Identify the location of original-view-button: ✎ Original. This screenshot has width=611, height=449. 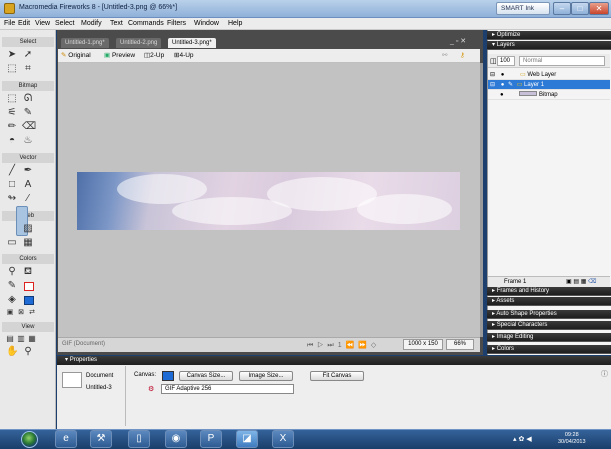
(76, 56).